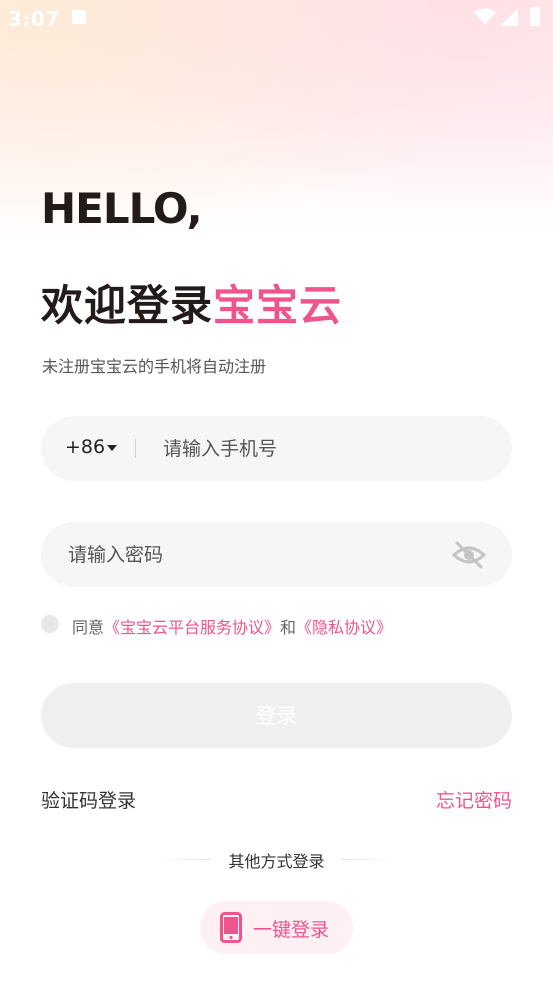 This screenshot has height=984, width=553. I want to click on other-login-title: 其他方式登录, so click(276, 861).